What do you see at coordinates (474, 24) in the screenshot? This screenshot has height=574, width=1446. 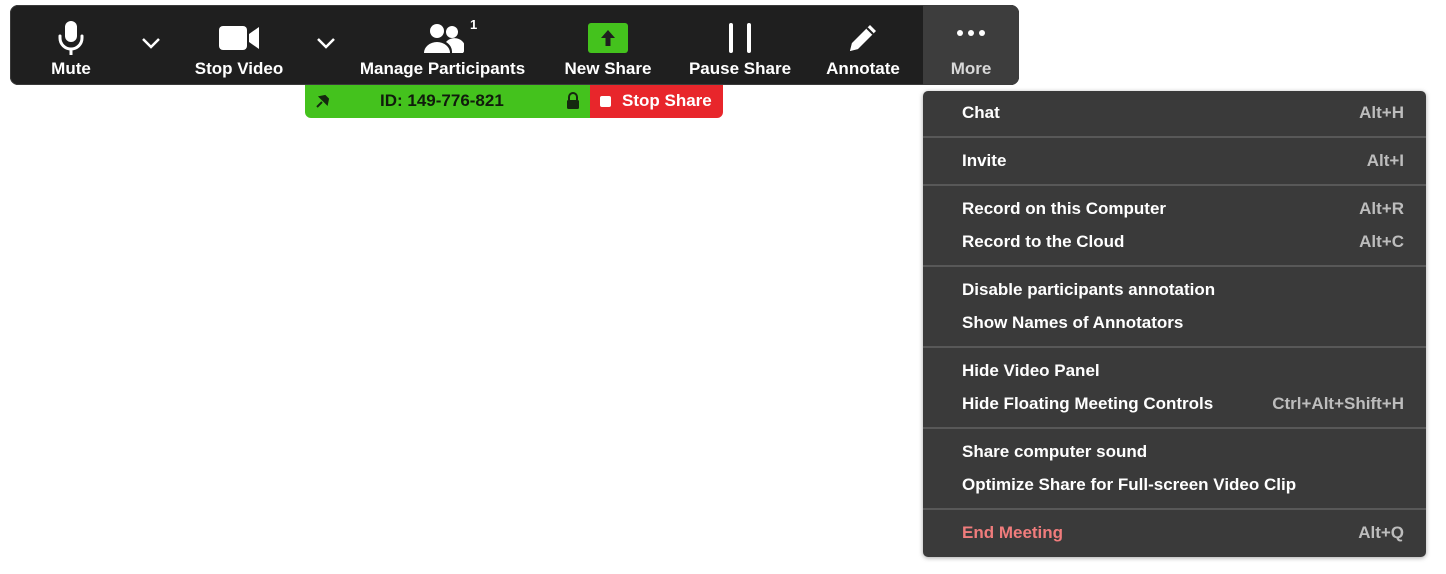 I see `participant-count-badge: 1` at bounding box center [474, 24].